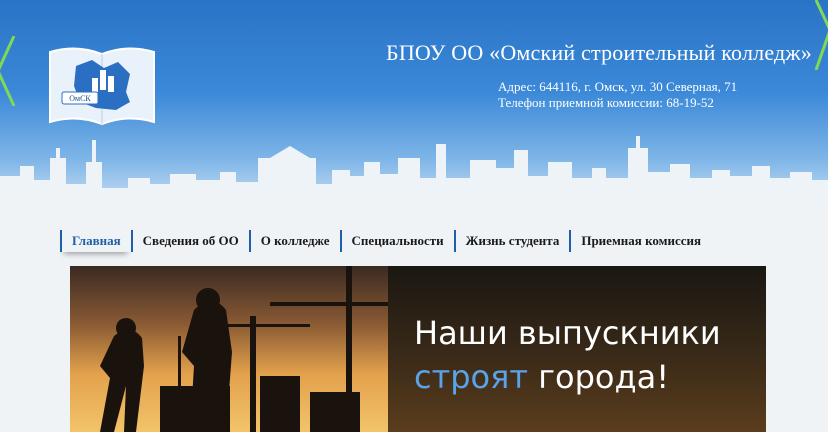 This screenshot has height=432, width=828. I want to click on college-logo: ОмСК, so click(102, 86).